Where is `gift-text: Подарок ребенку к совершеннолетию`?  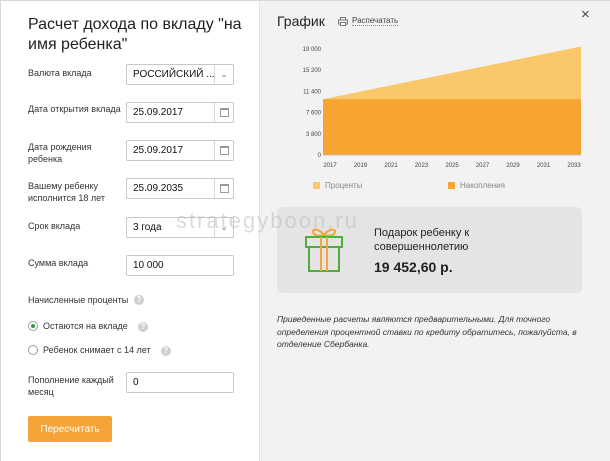
gift-text: Подарок ребенку к совершеннолетию is located at coordinates (422, 240).